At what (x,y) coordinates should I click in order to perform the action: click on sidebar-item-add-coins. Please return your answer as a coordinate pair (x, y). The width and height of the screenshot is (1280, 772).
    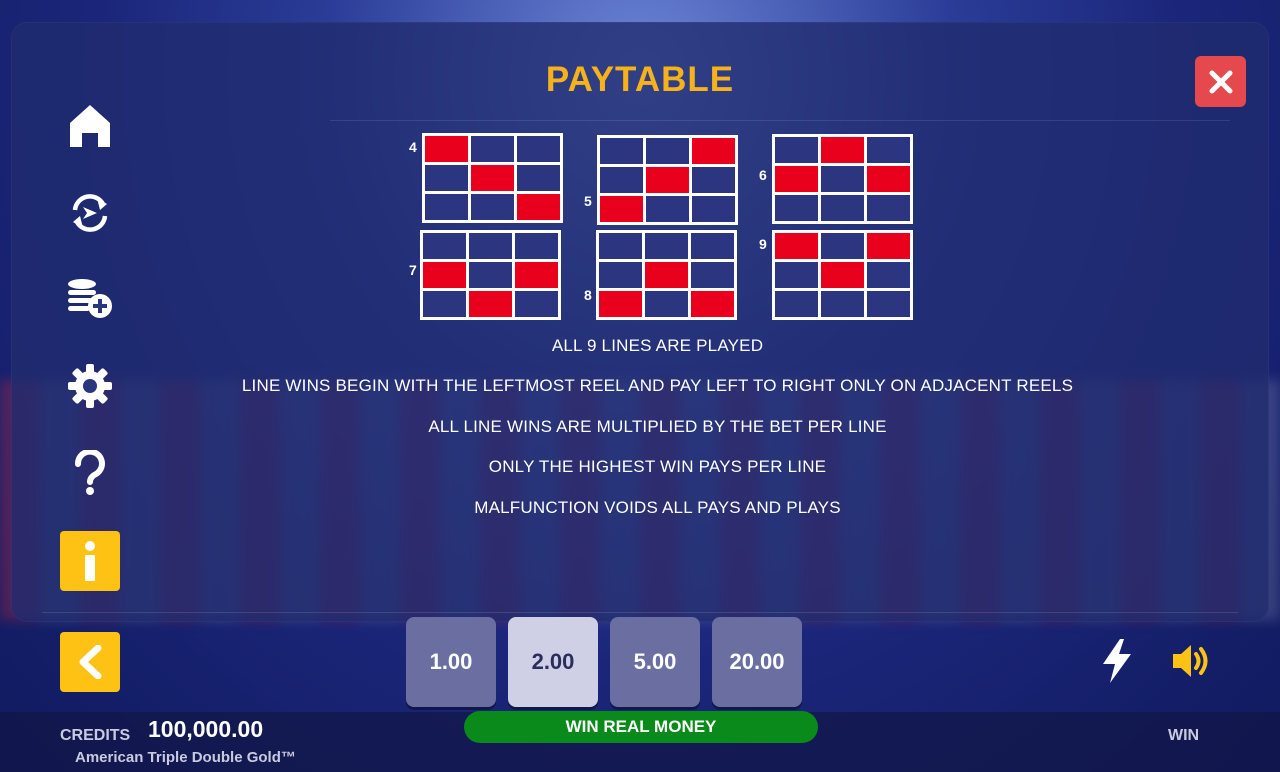
    Looking at the image, I should click on (90, 298).